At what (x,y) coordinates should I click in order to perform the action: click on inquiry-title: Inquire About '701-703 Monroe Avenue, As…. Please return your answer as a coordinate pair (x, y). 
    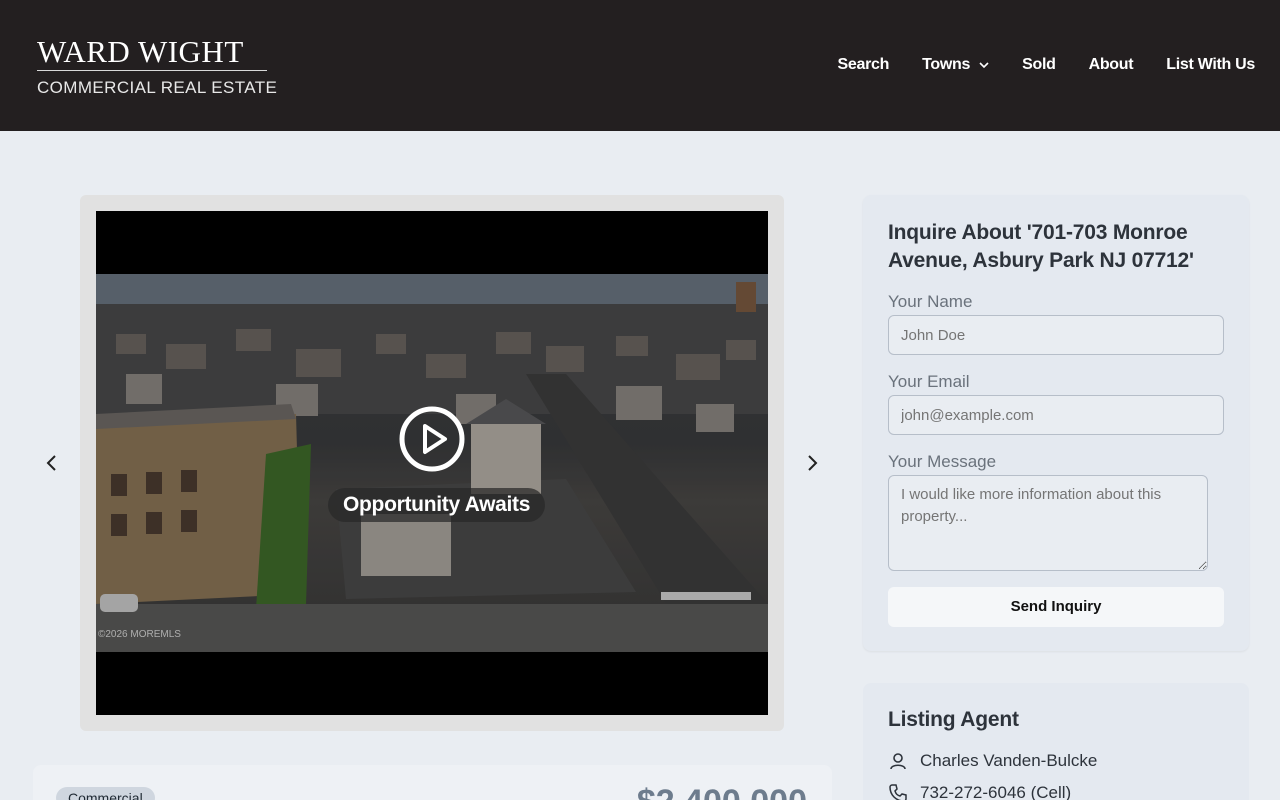
    Looking at the image, I should click on (1041, 246).